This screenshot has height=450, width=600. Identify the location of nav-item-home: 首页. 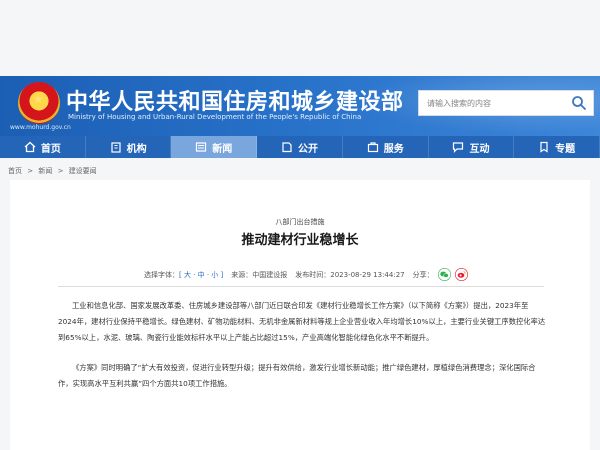
(43, 147).